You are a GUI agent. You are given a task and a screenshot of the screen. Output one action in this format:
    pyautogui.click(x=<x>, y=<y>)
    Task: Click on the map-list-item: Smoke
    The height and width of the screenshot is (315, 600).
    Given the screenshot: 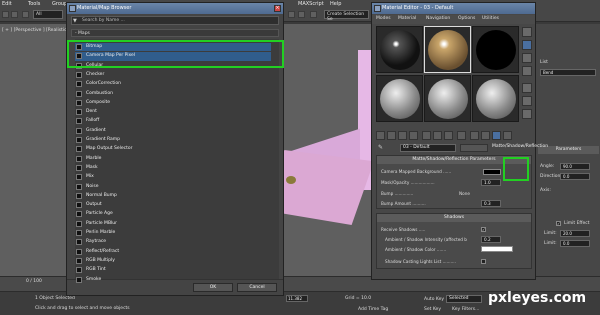 What is the action you would take?
    pyautogui.click(x=173, y=280)
    